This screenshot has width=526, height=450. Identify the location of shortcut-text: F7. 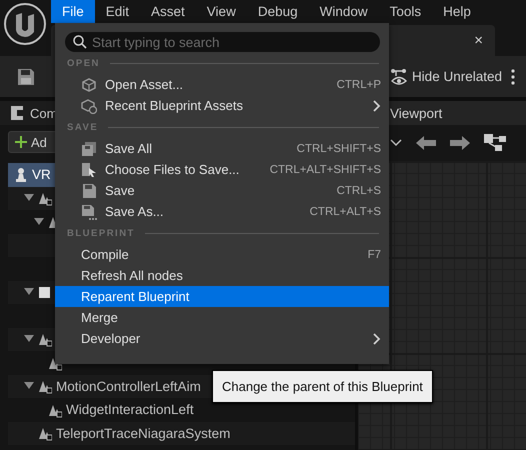
(374, 254).